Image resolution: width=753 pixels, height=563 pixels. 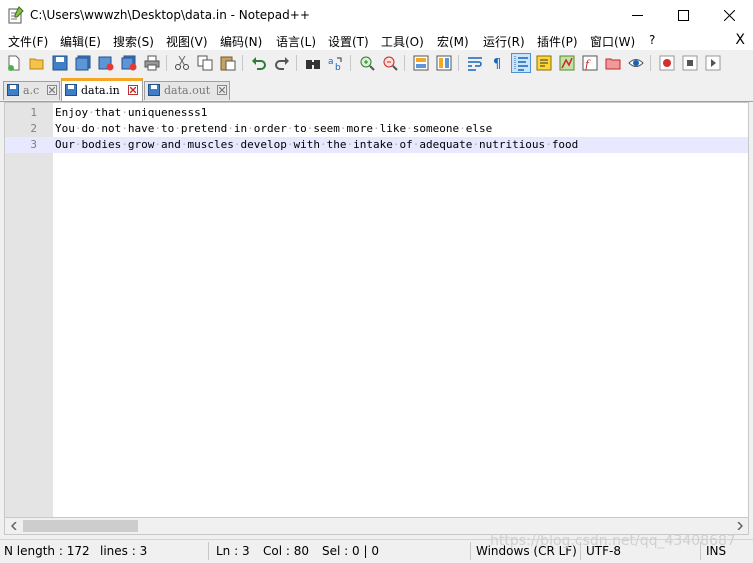 What do you see at coordinates (421, 63) in the screenshot?
I see `sync-vertical-button` at bounding box center [421, 63].